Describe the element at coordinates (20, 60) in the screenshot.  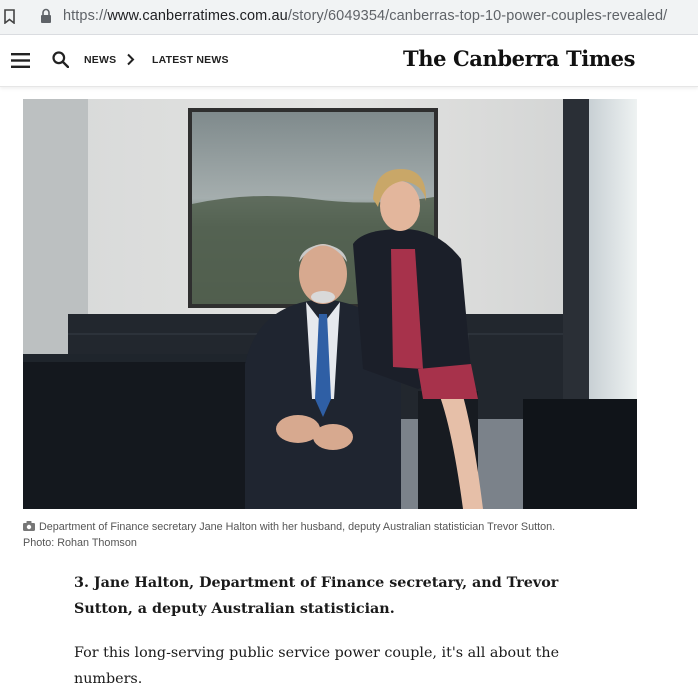
I see `menu-icon` at that location.